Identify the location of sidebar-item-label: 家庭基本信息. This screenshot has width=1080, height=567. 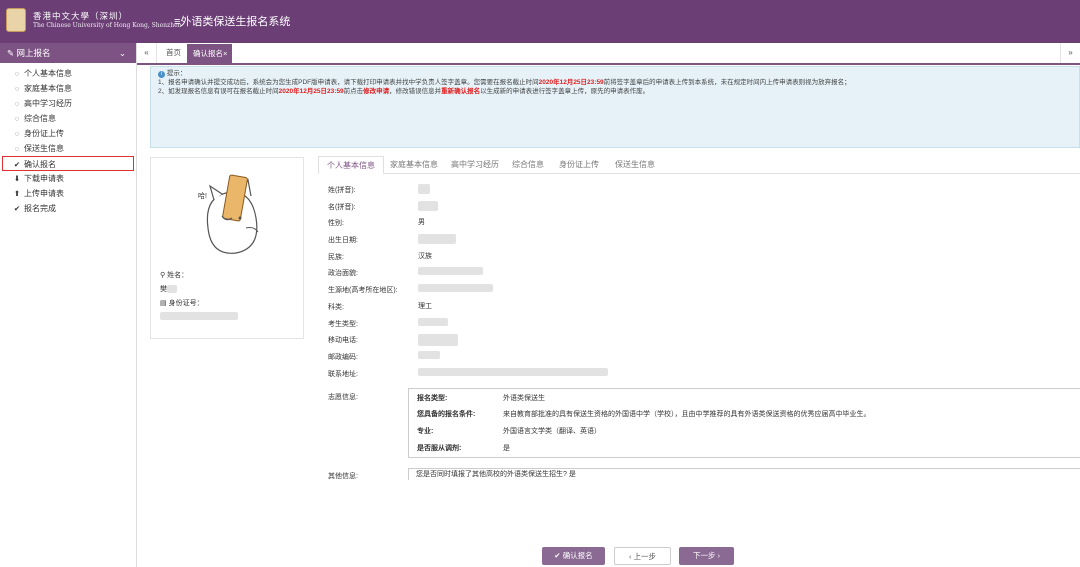
(48, 88).